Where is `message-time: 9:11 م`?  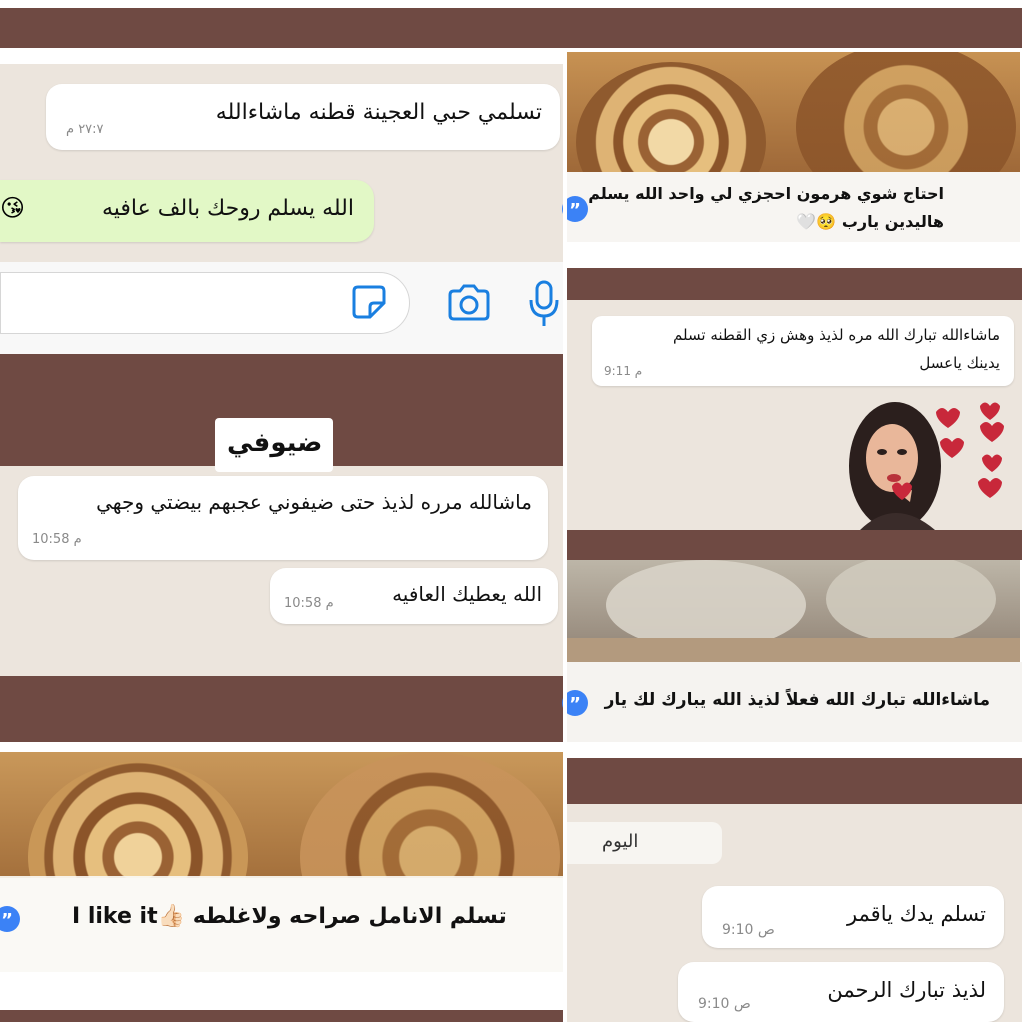 message-time: 9:11 م is located at coordinates (623, 371).